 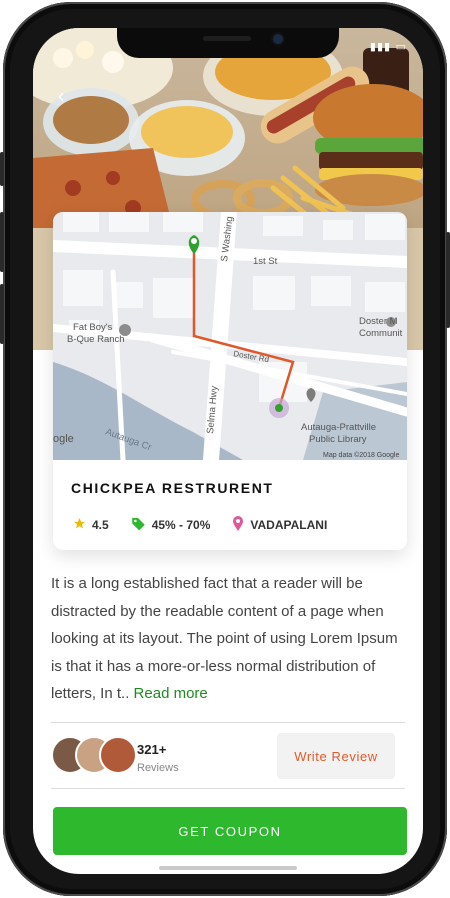 What do you see at coordinates (381, 333) in the screenshot?
I see `map-poi-doster-2: Communit` at bounding box center [381, 333].